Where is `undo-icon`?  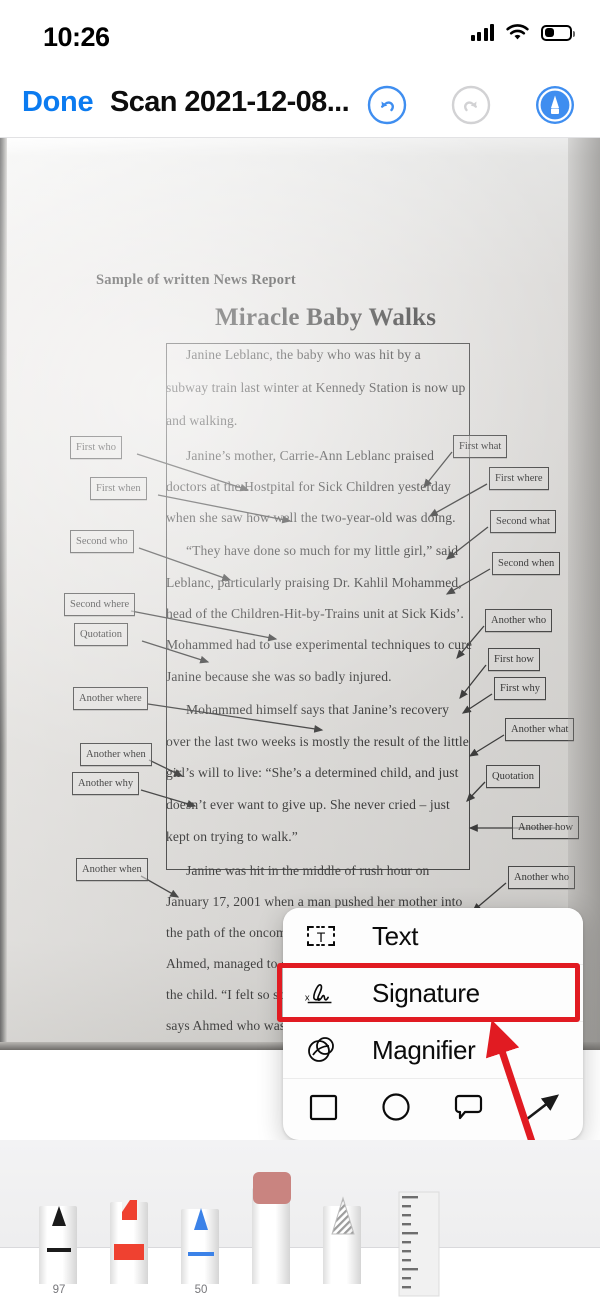 undo-icon is located at coordinates (387, 105).